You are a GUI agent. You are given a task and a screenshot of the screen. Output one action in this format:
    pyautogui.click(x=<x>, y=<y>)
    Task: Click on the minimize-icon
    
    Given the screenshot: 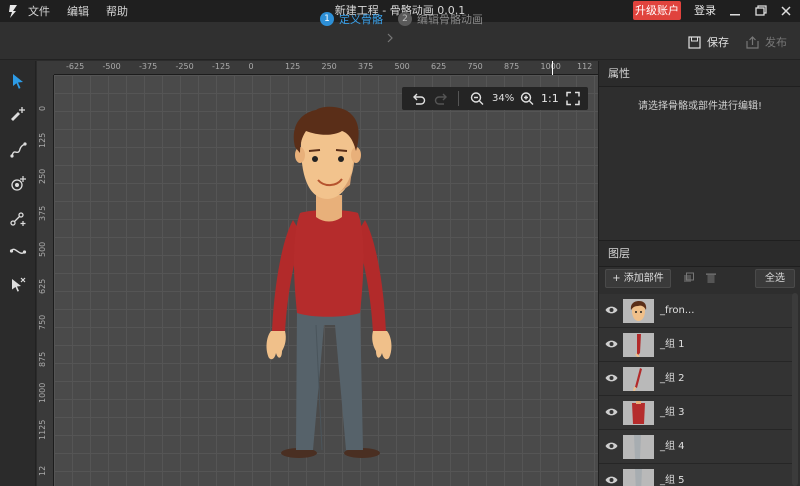 What is the action you would take?
    pyautogui.click(x=735, y=11)
    